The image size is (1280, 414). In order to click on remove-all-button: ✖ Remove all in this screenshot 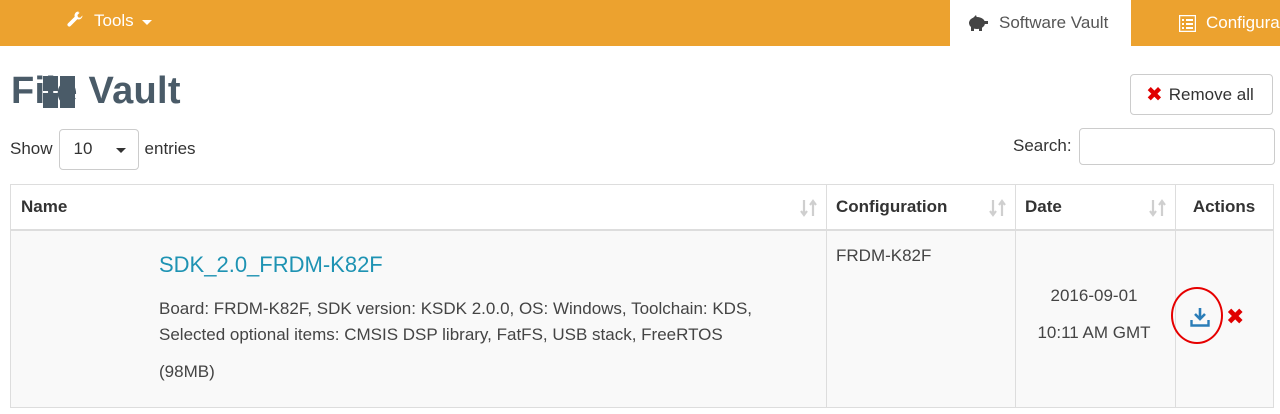, I will do `click(1201, 94)`.